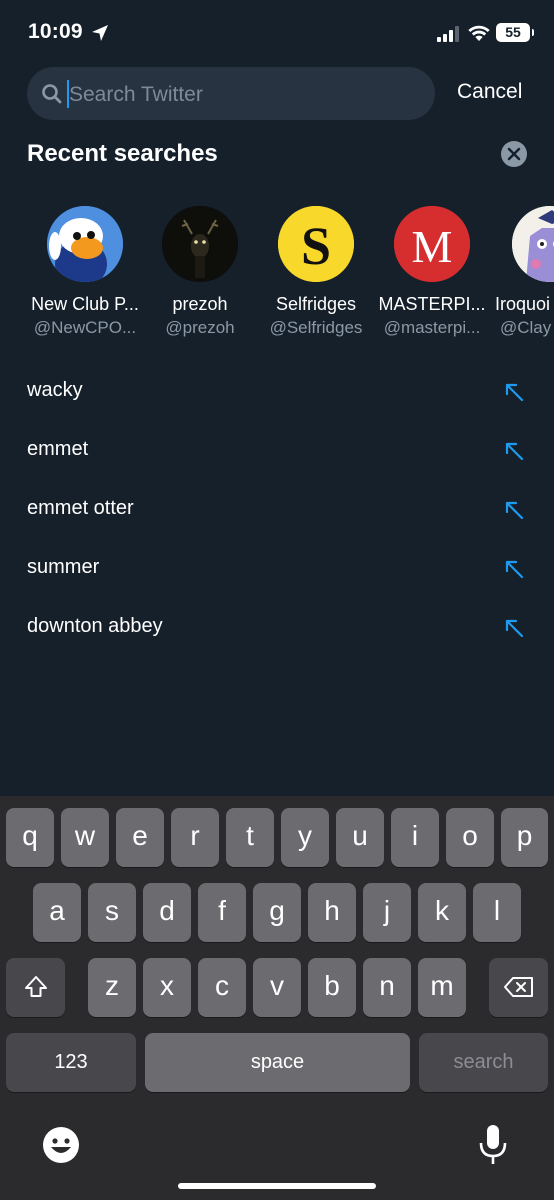 Image resolution: width=554 pixels, height=1200 pixels. What do you see at coordinates (85, 837) in the screenshot?
I see `key-w: w` at bounding box center [85, 837].